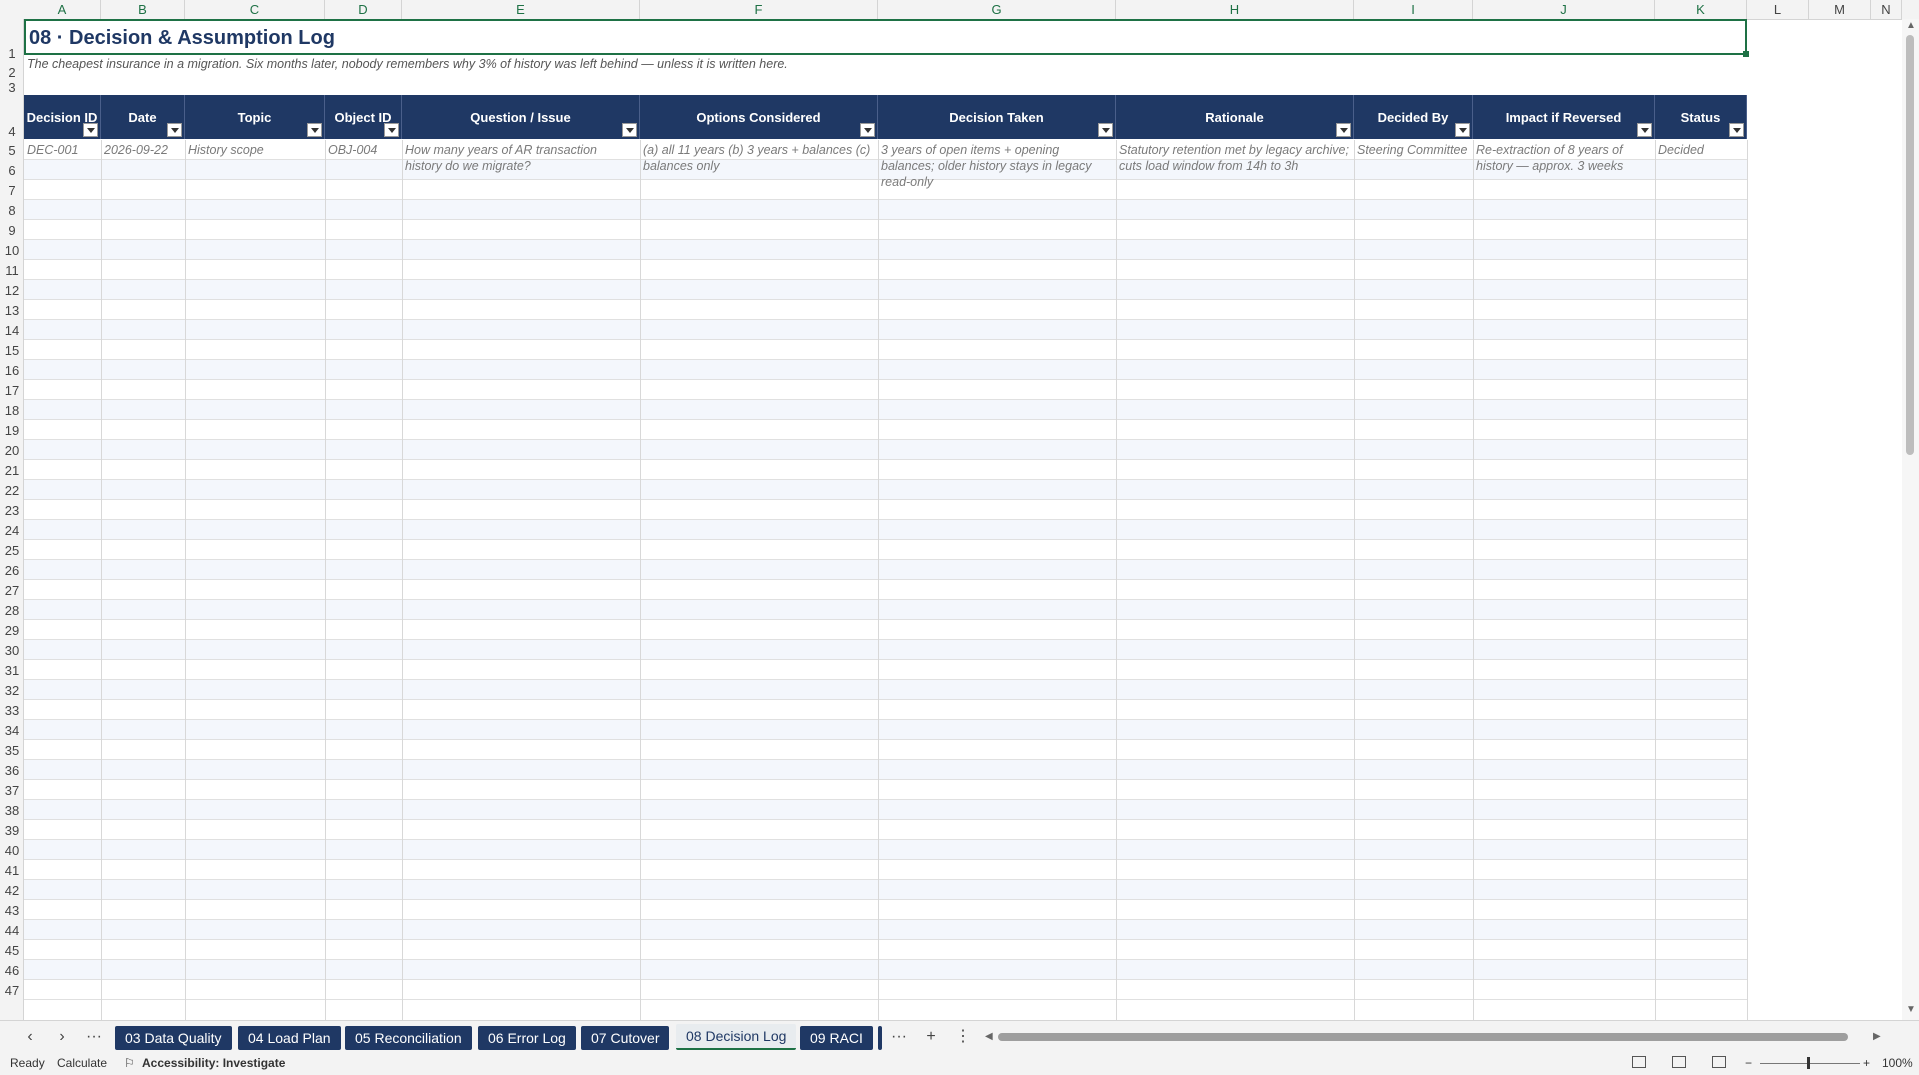  I want to click on row-header: 41, so click(11, 871).